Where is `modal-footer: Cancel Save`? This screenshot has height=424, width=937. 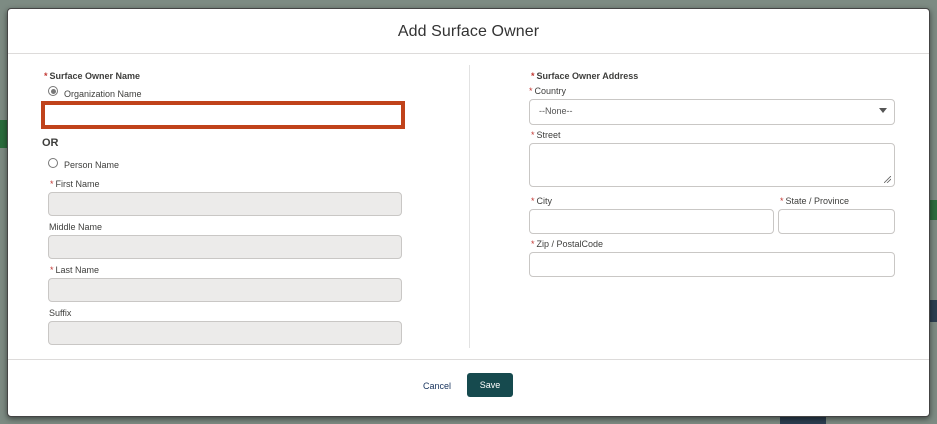
modal-footer: Cancel Save is located at coordinates (468, 387).